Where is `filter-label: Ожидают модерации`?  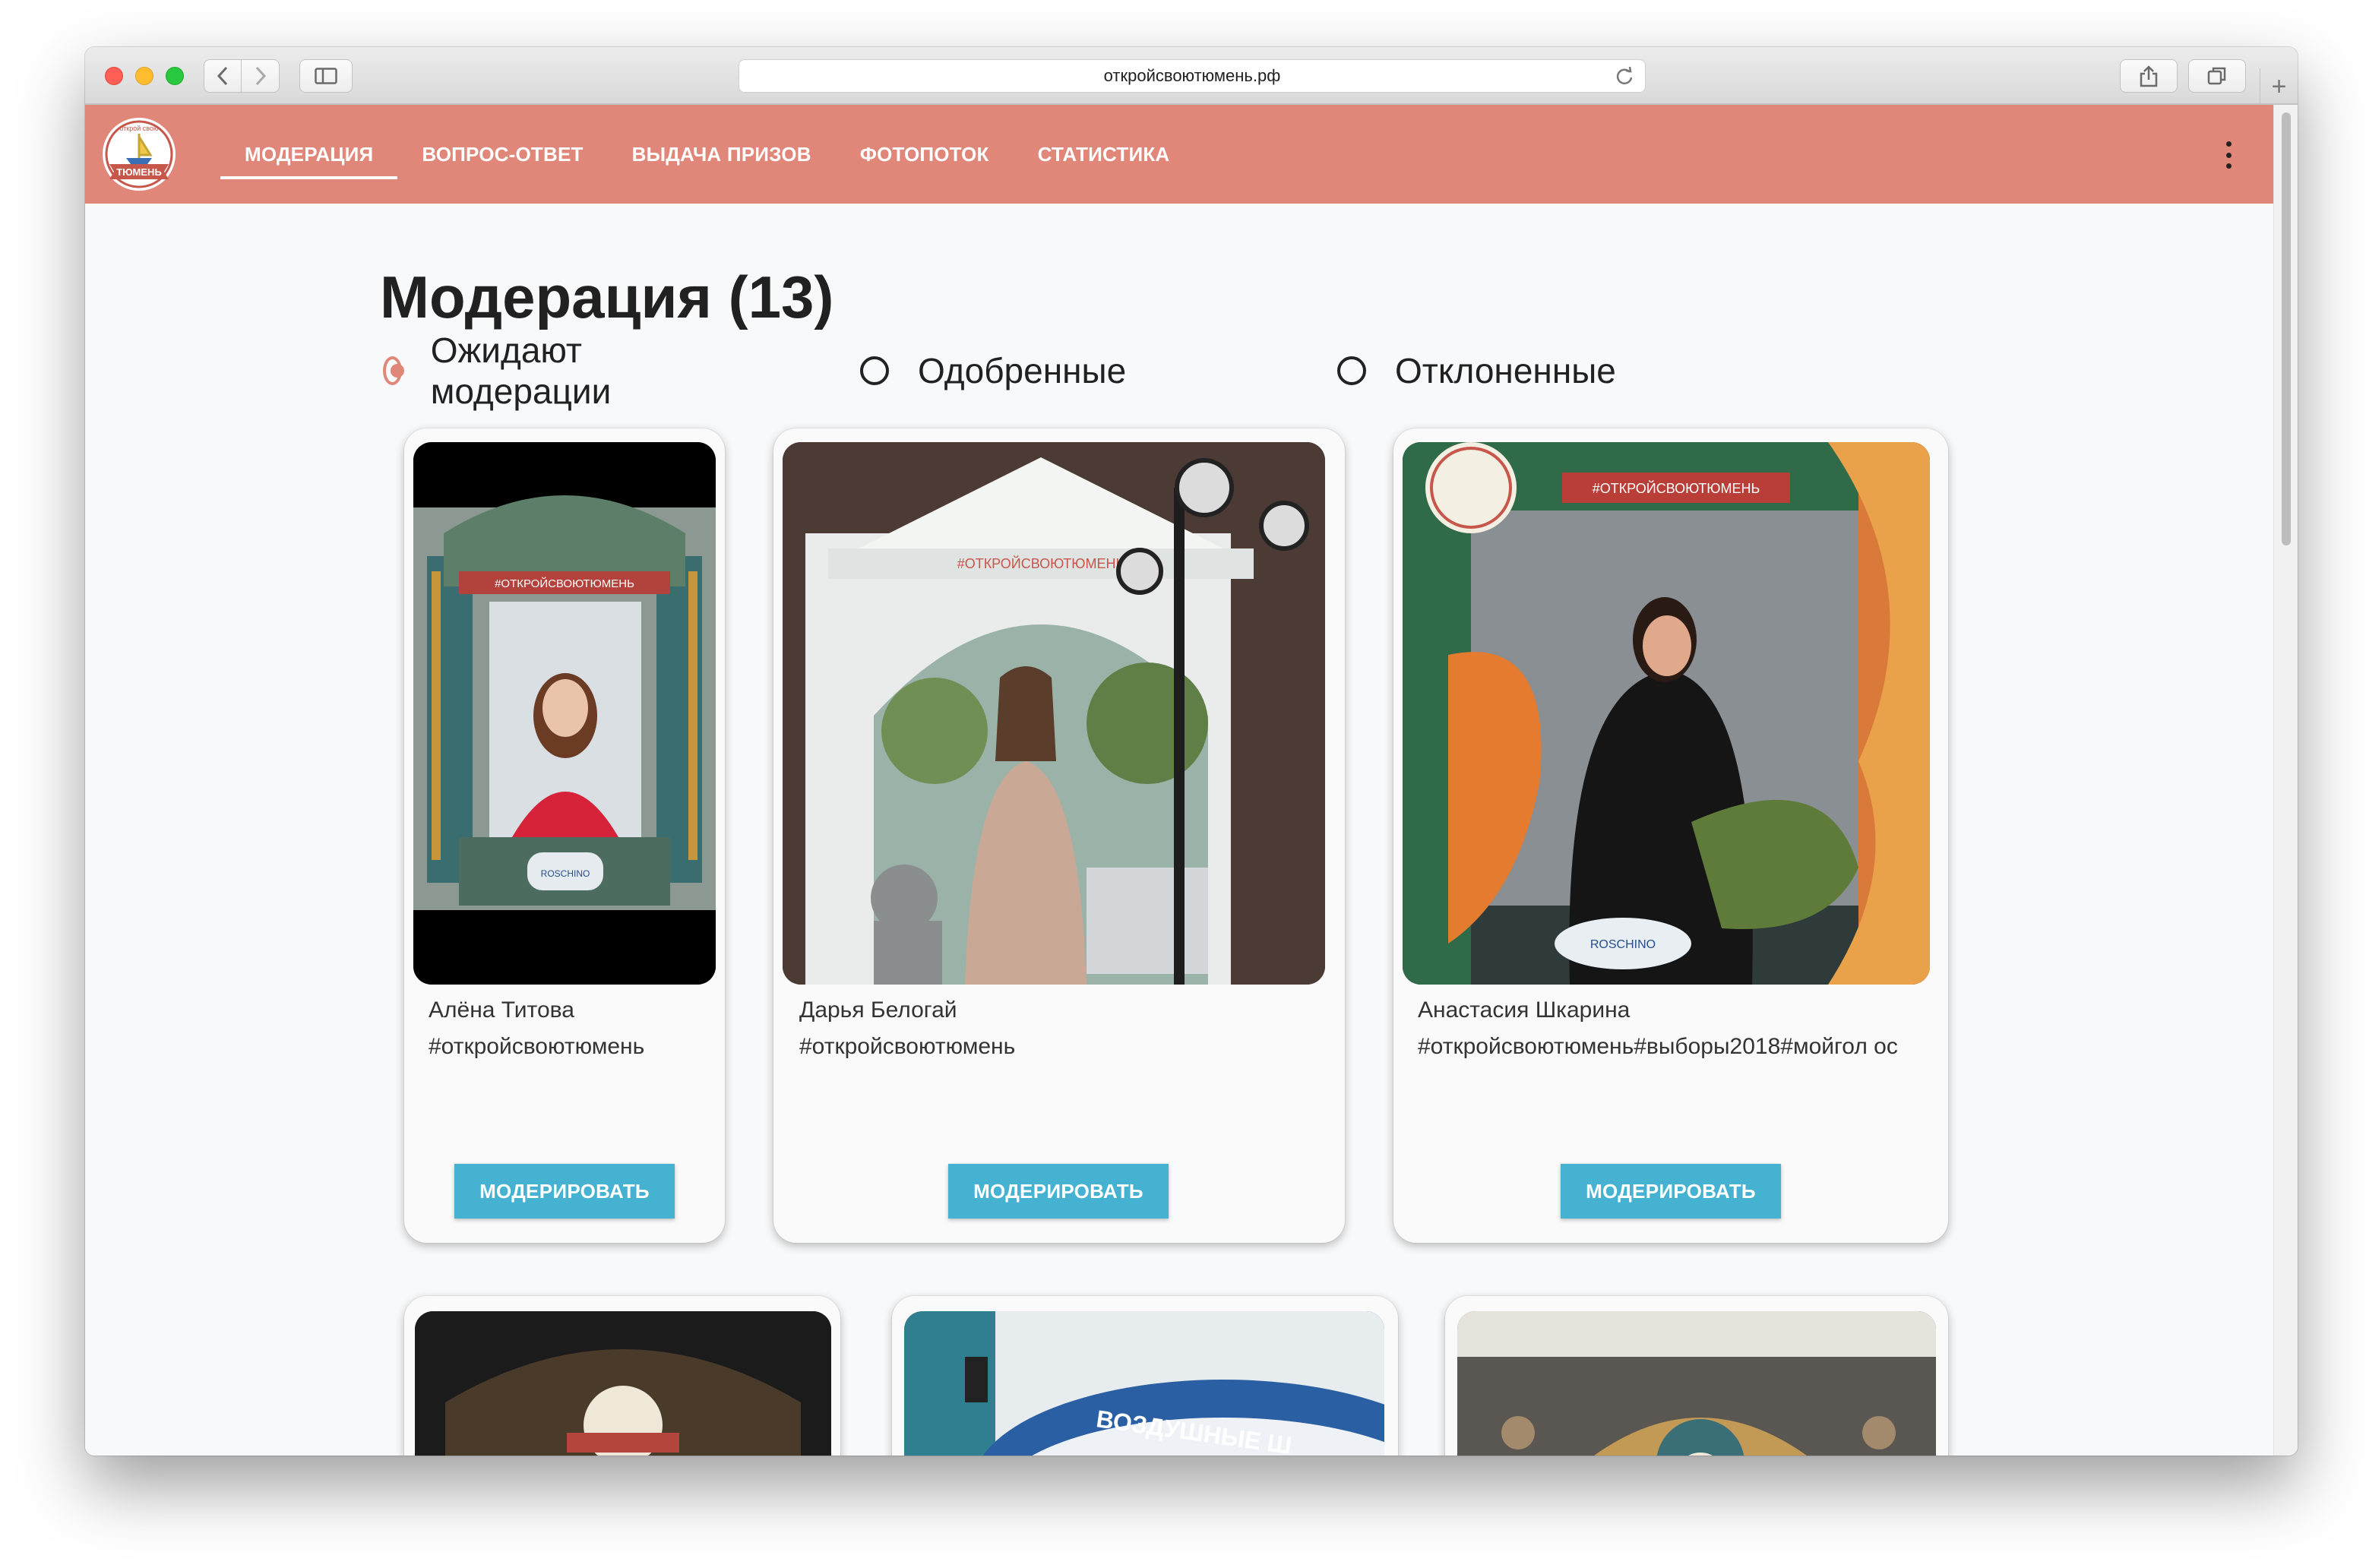 filter-label: Ожидают модерации is located at coordinates (521, 370).